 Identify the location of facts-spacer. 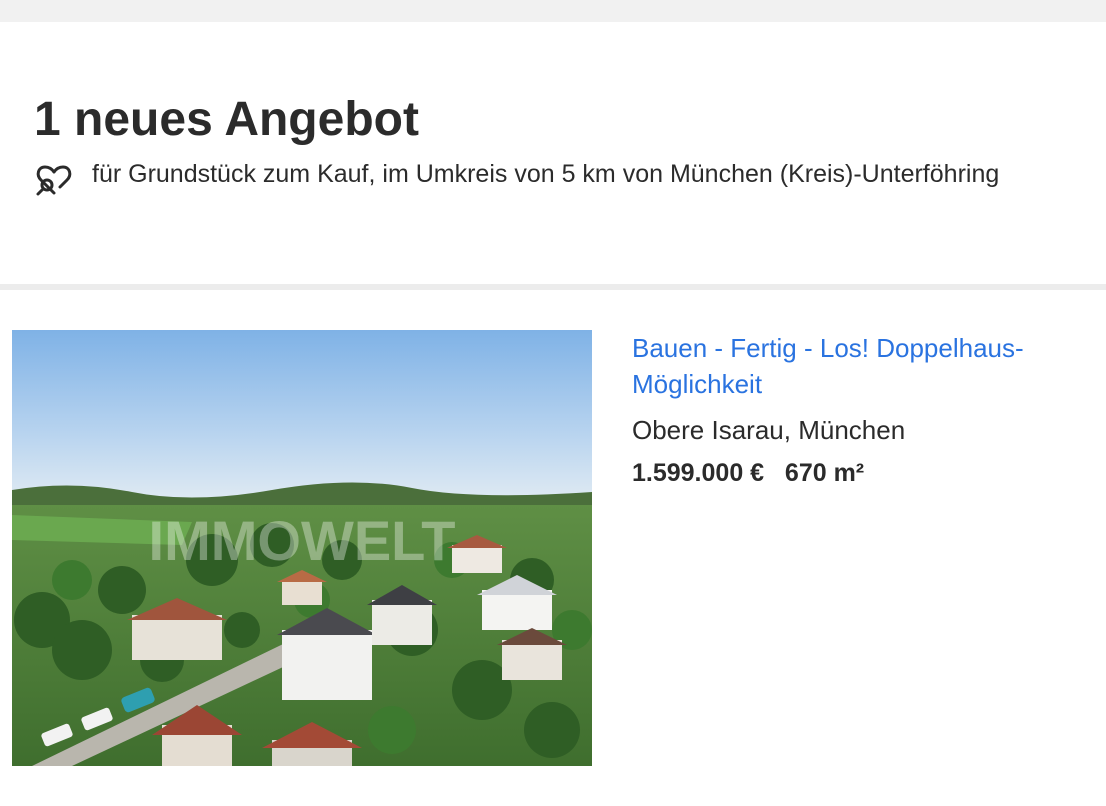
(774, 473).